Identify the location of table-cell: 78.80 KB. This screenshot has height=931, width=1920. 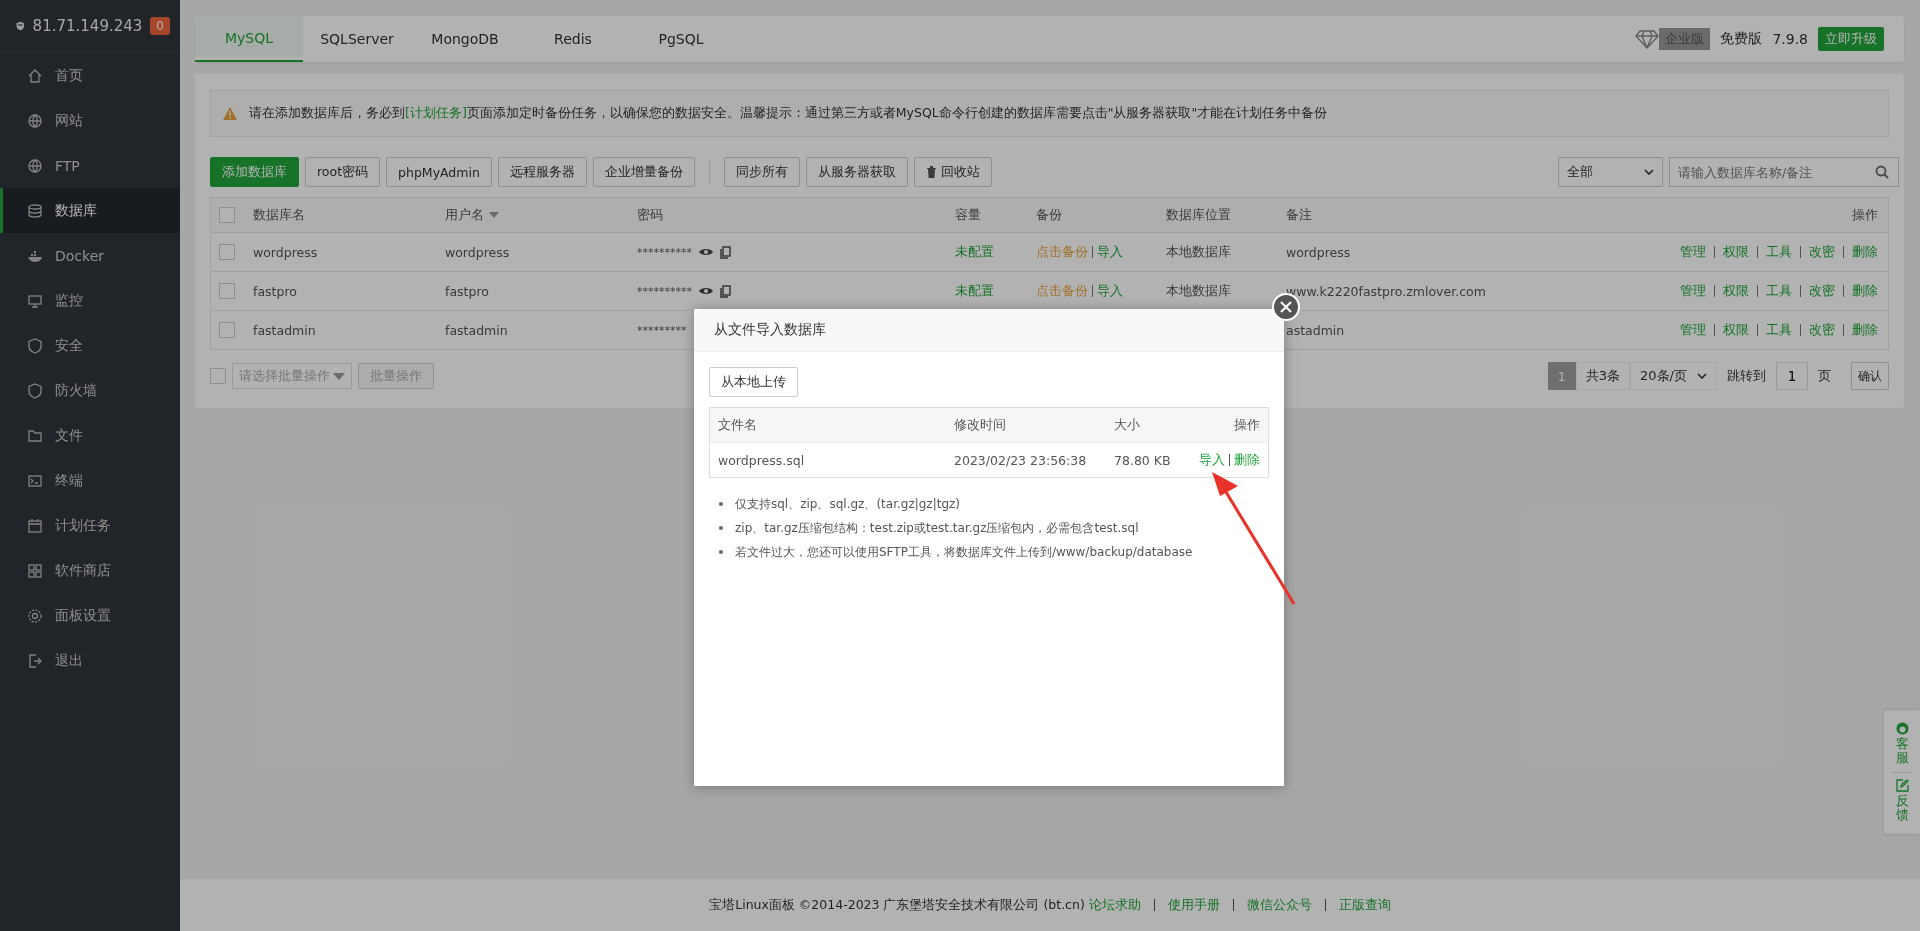
(1142, 460).